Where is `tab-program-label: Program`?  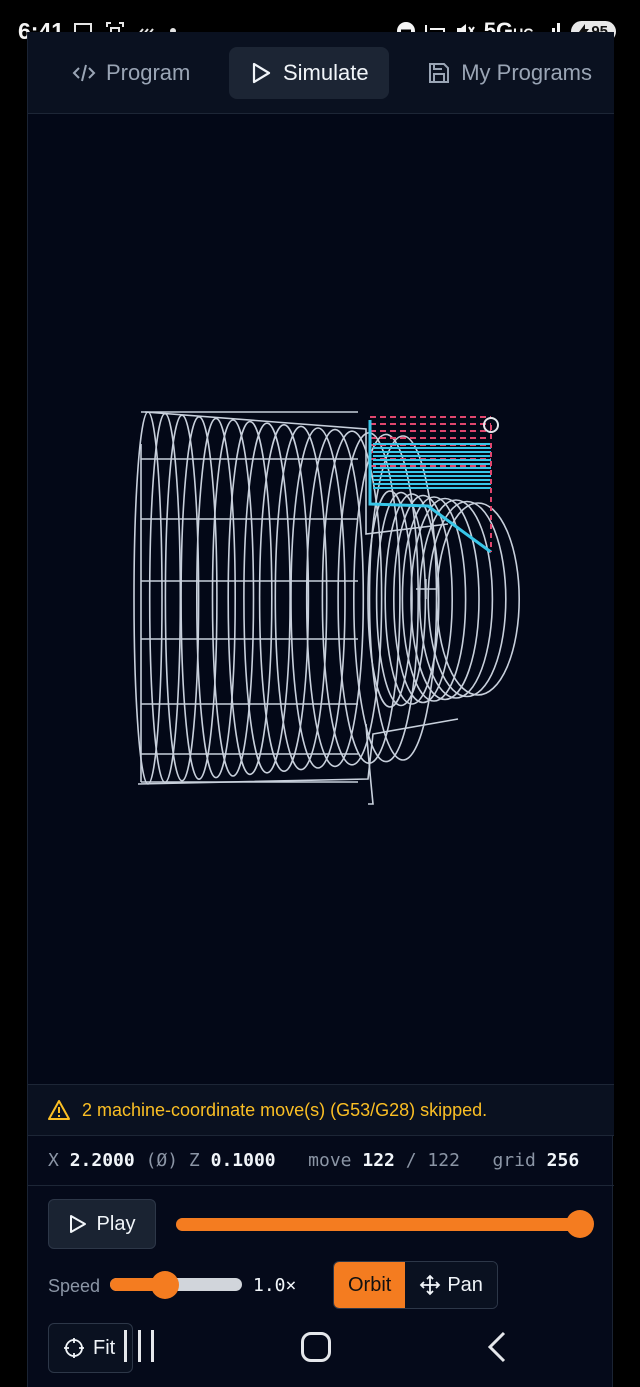
tab-program-label: Program is located at coordinates (148, 72).